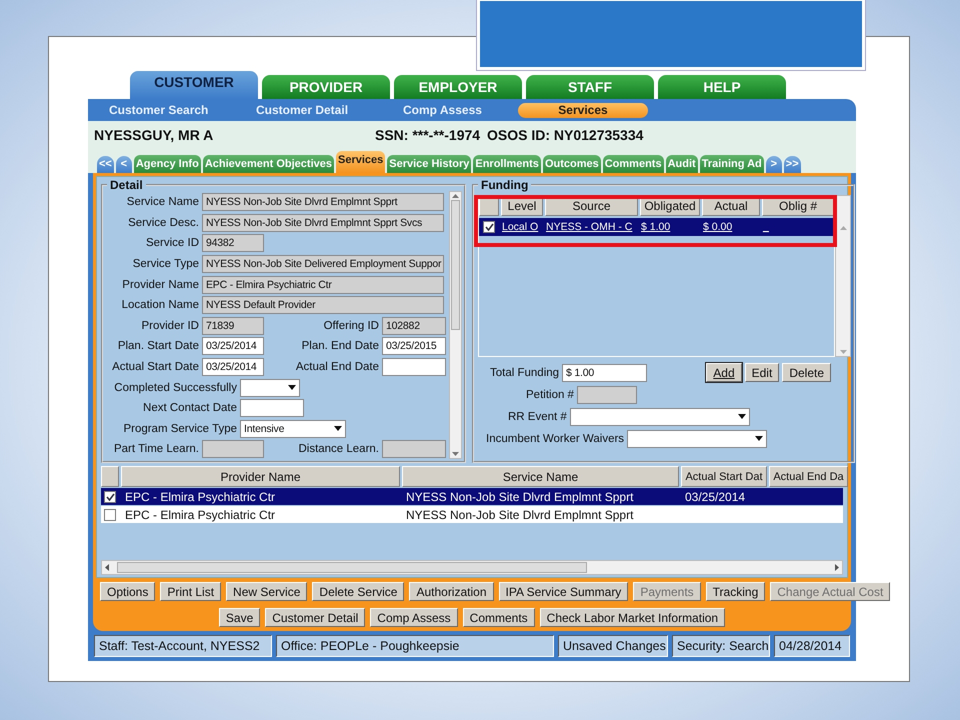 The width and height of the screenshot is (960, 720). I want to click on input-field: 102882, so click(414, 325).